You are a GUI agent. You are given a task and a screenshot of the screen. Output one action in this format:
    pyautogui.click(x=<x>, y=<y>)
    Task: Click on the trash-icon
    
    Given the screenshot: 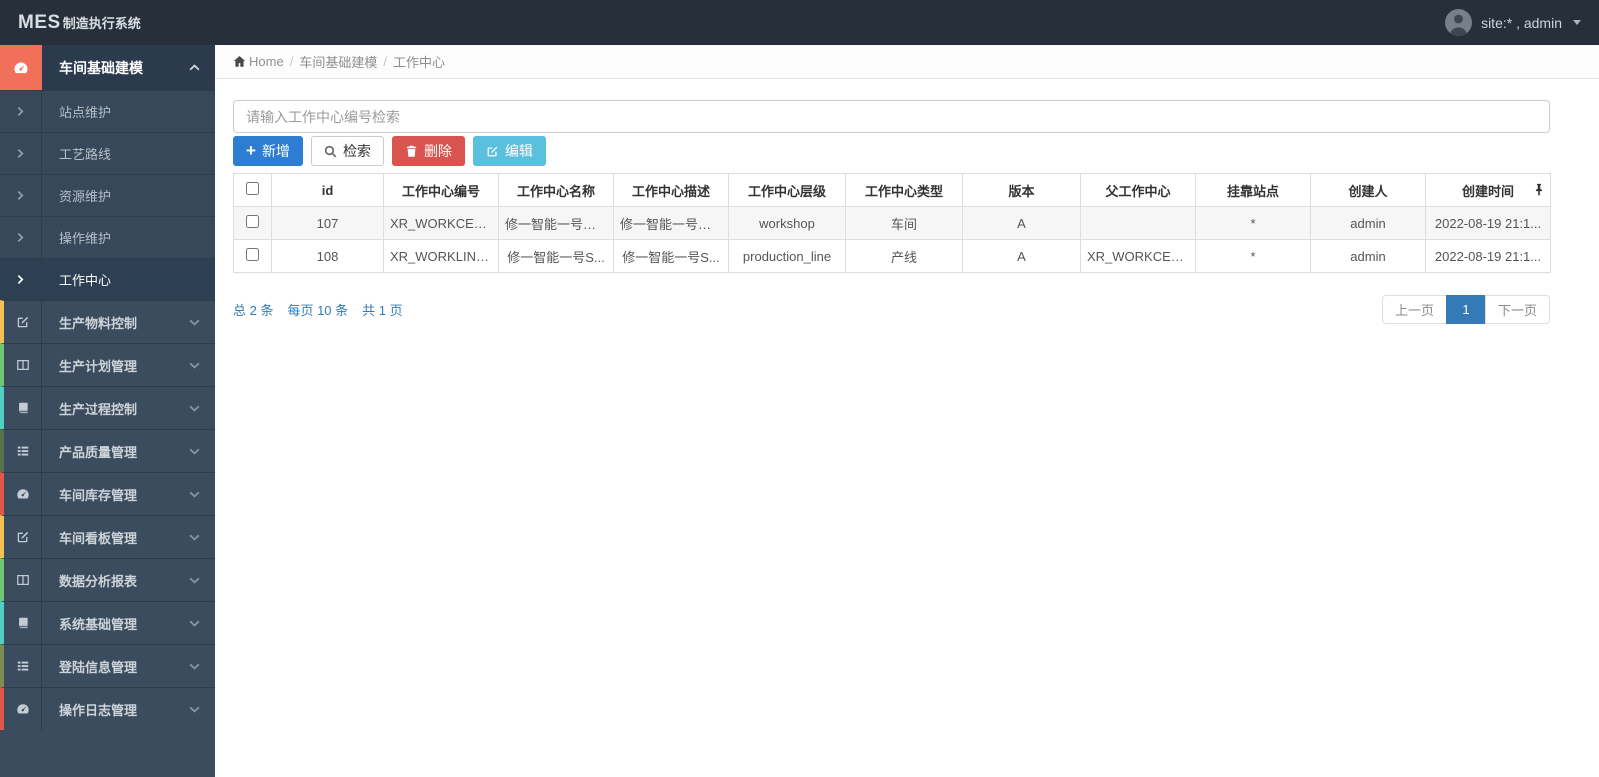 What is the action you would take?
    pyautogui.click(x=411, y=151)
    